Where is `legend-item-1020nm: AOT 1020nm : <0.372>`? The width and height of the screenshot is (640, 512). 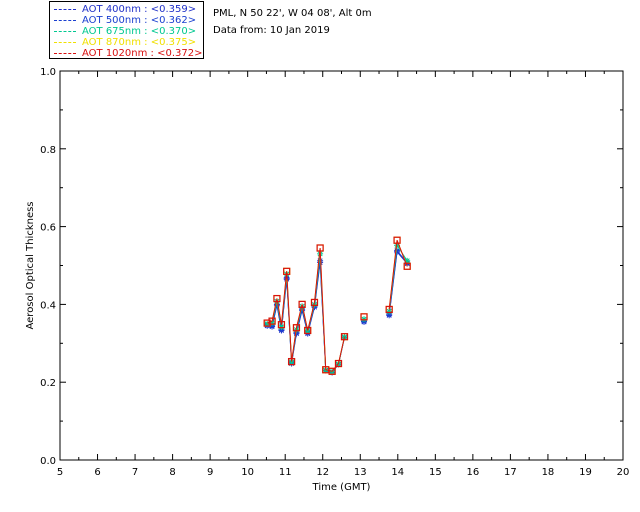 legend-item-1020nm: AOT 1020nm : <0.372> is located at coordinates (128, 53).